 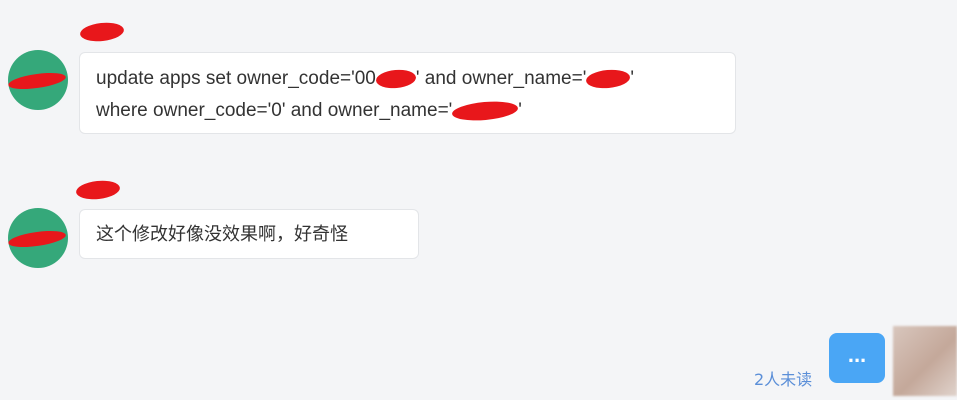 What do you see at coordinates (274, 110) in the screenshot?
I see `message-text: where owner_code='0' and owner_name='` at bounding box center [274, 110].